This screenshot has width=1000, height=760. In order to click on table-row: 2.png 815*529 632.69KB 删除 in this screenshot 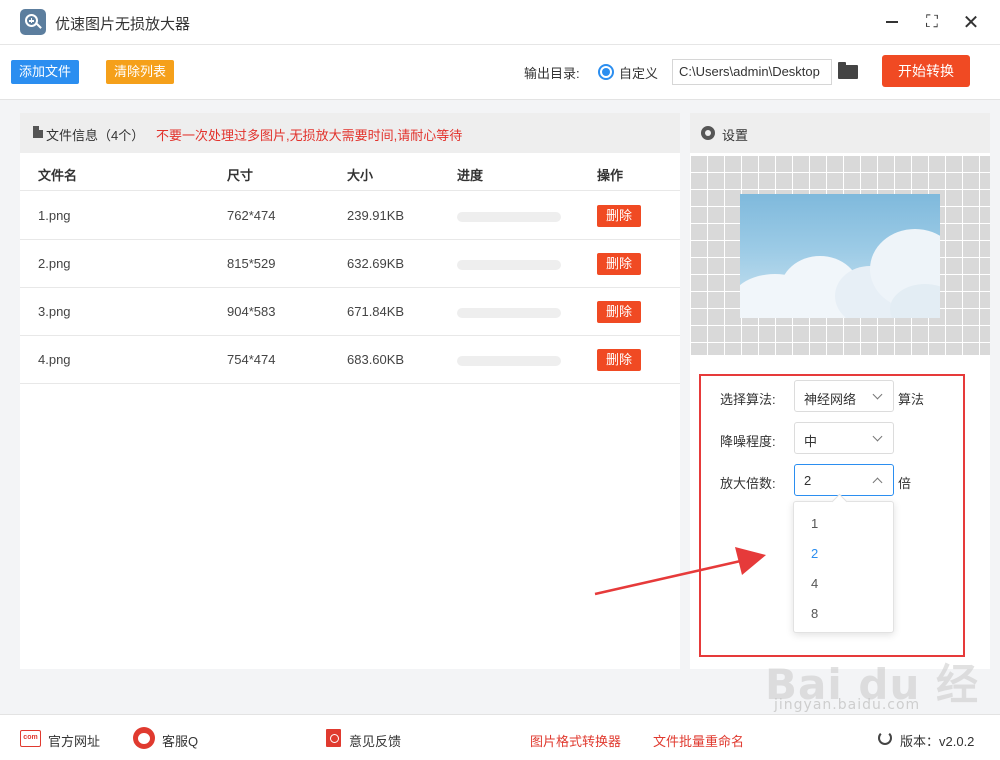, I will do `click(350, 264)`.